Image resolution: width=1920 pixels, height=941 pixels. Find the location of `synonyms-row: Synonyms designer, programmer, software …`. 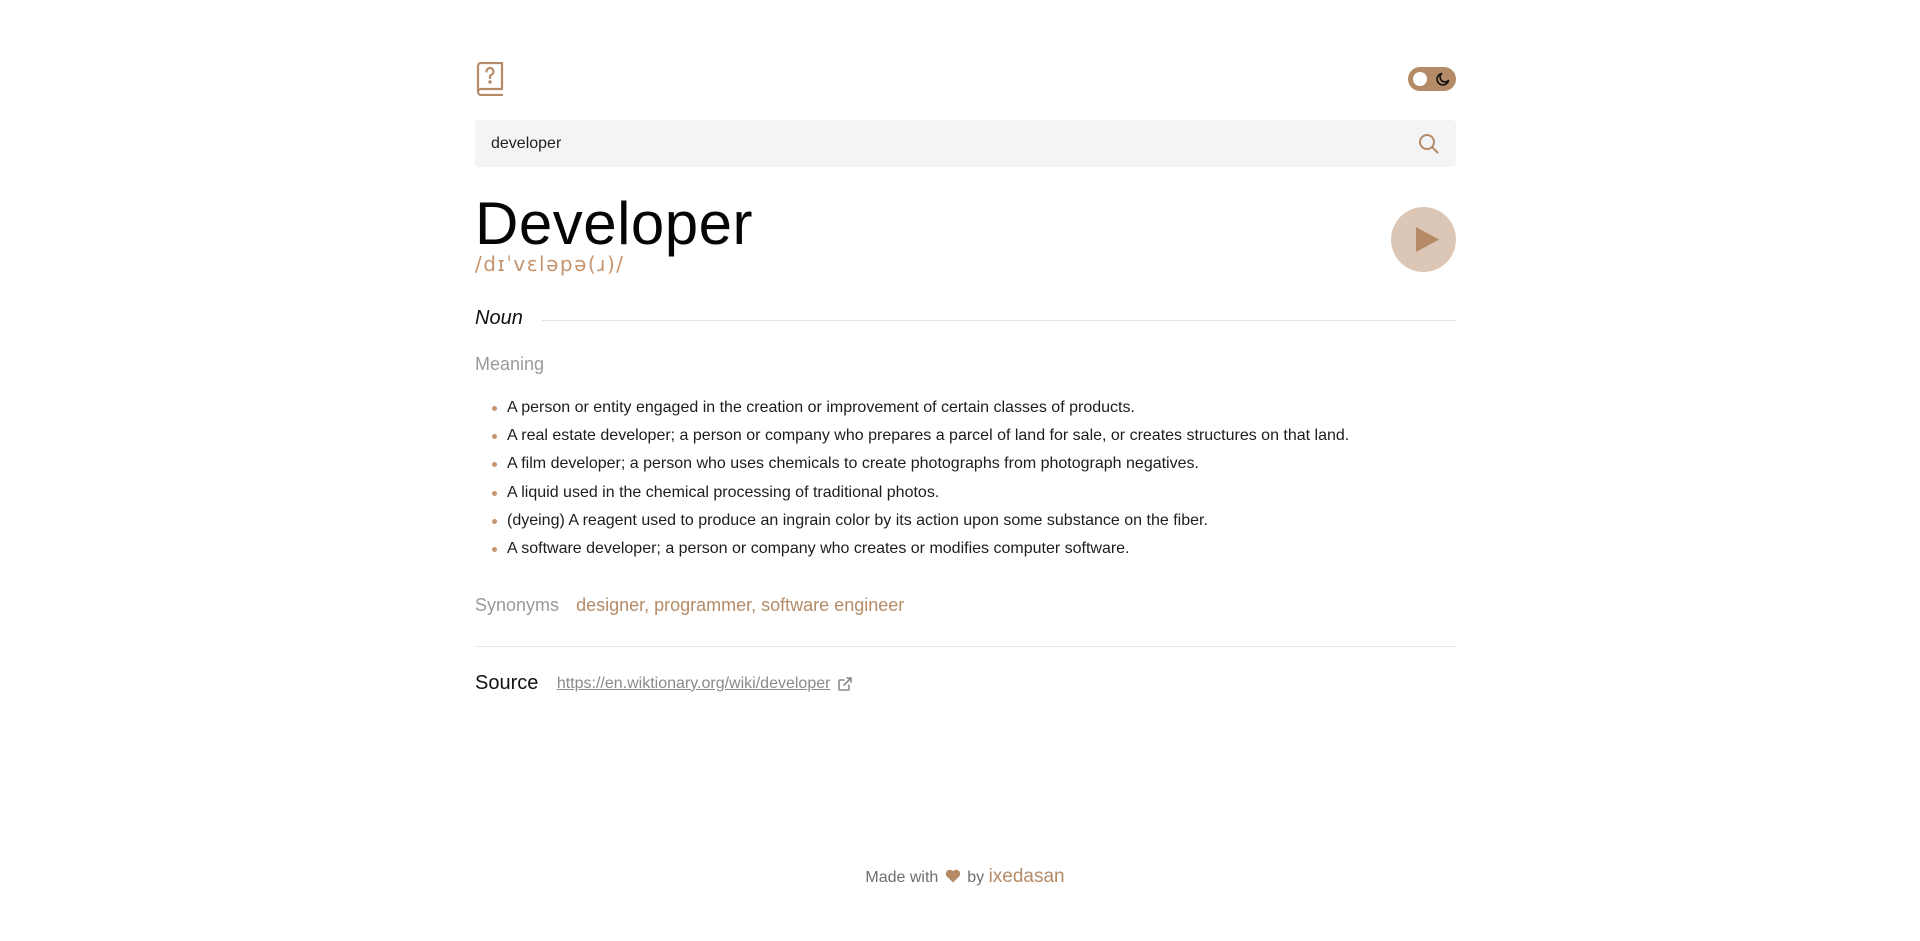

synonyms-row: Synonyms designer, programmer, software … is located at coordinates (689, 607).